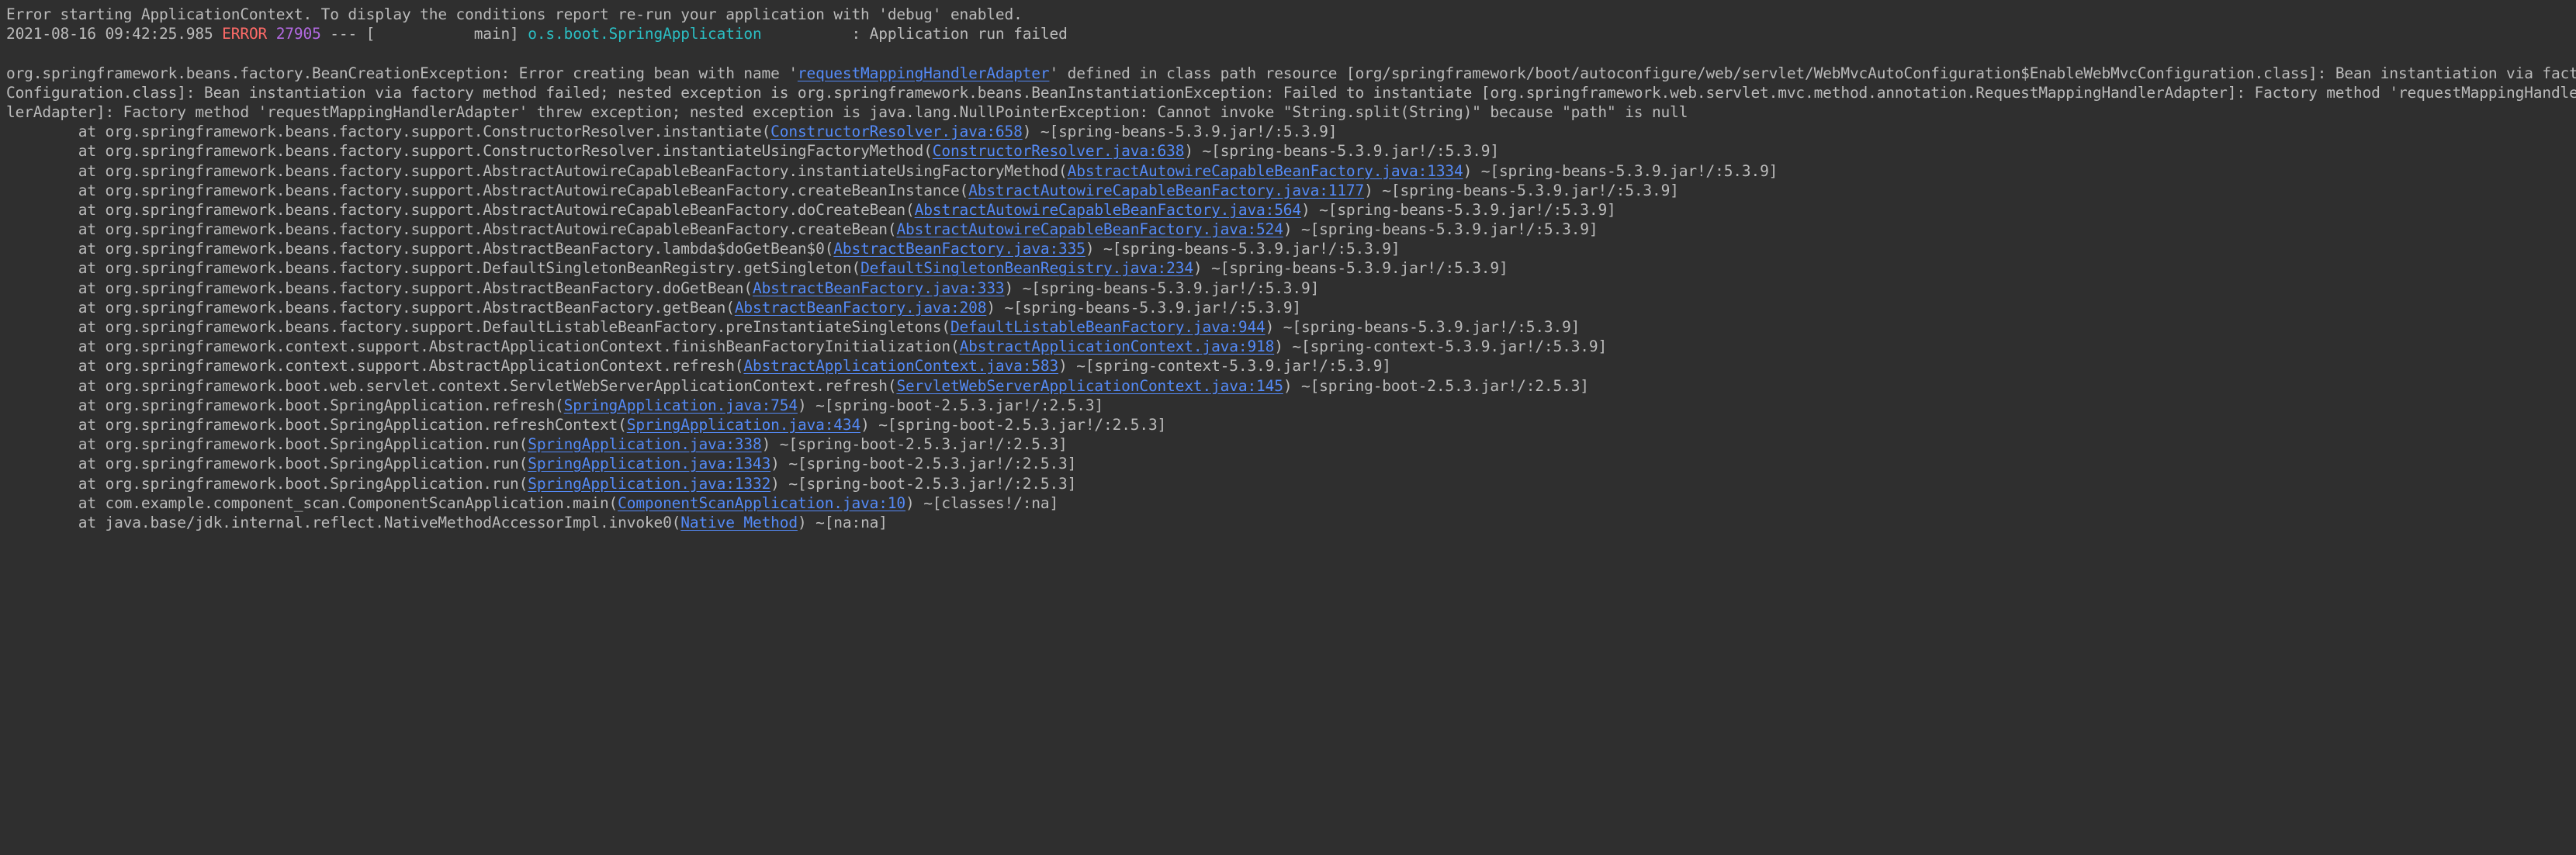 Image resolution: width=2576 pixels, height=855 pixels. I want to click on source-link: SpringApplication.java:1332, so click(649, 484).